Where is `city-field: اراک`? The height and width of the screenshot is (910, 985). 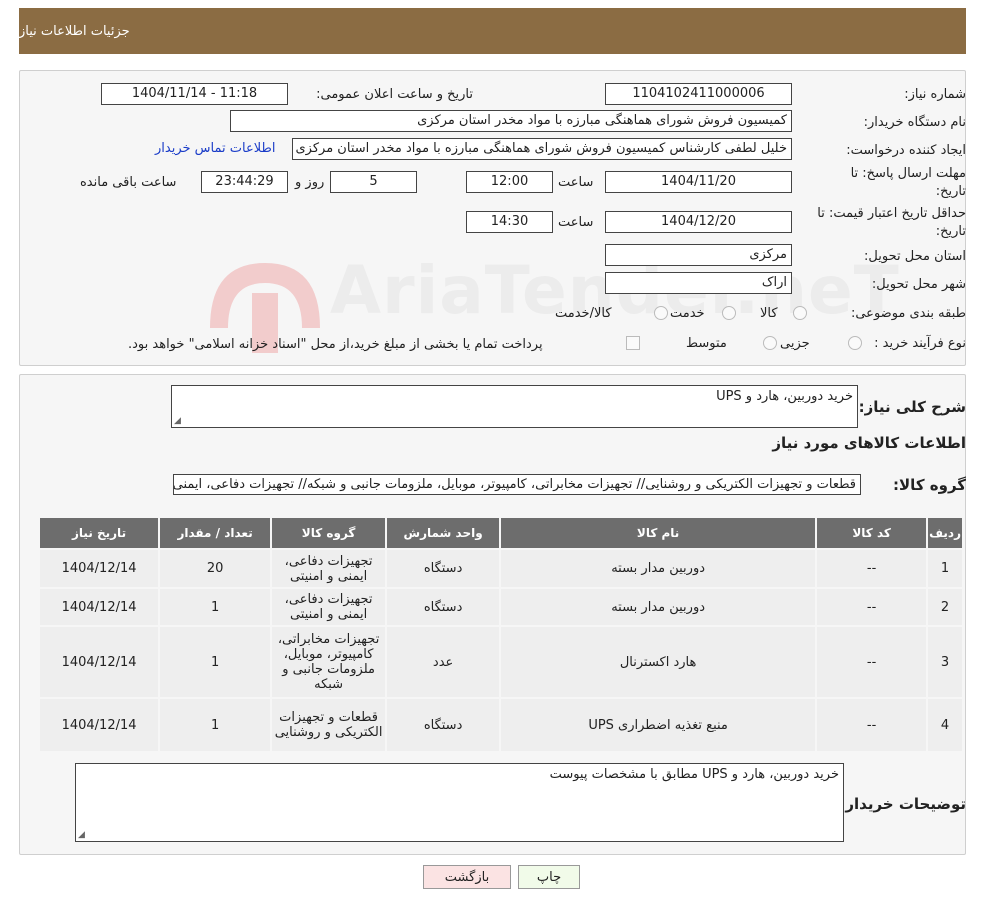 city-field: اراک is located at coordinates (698, 283).